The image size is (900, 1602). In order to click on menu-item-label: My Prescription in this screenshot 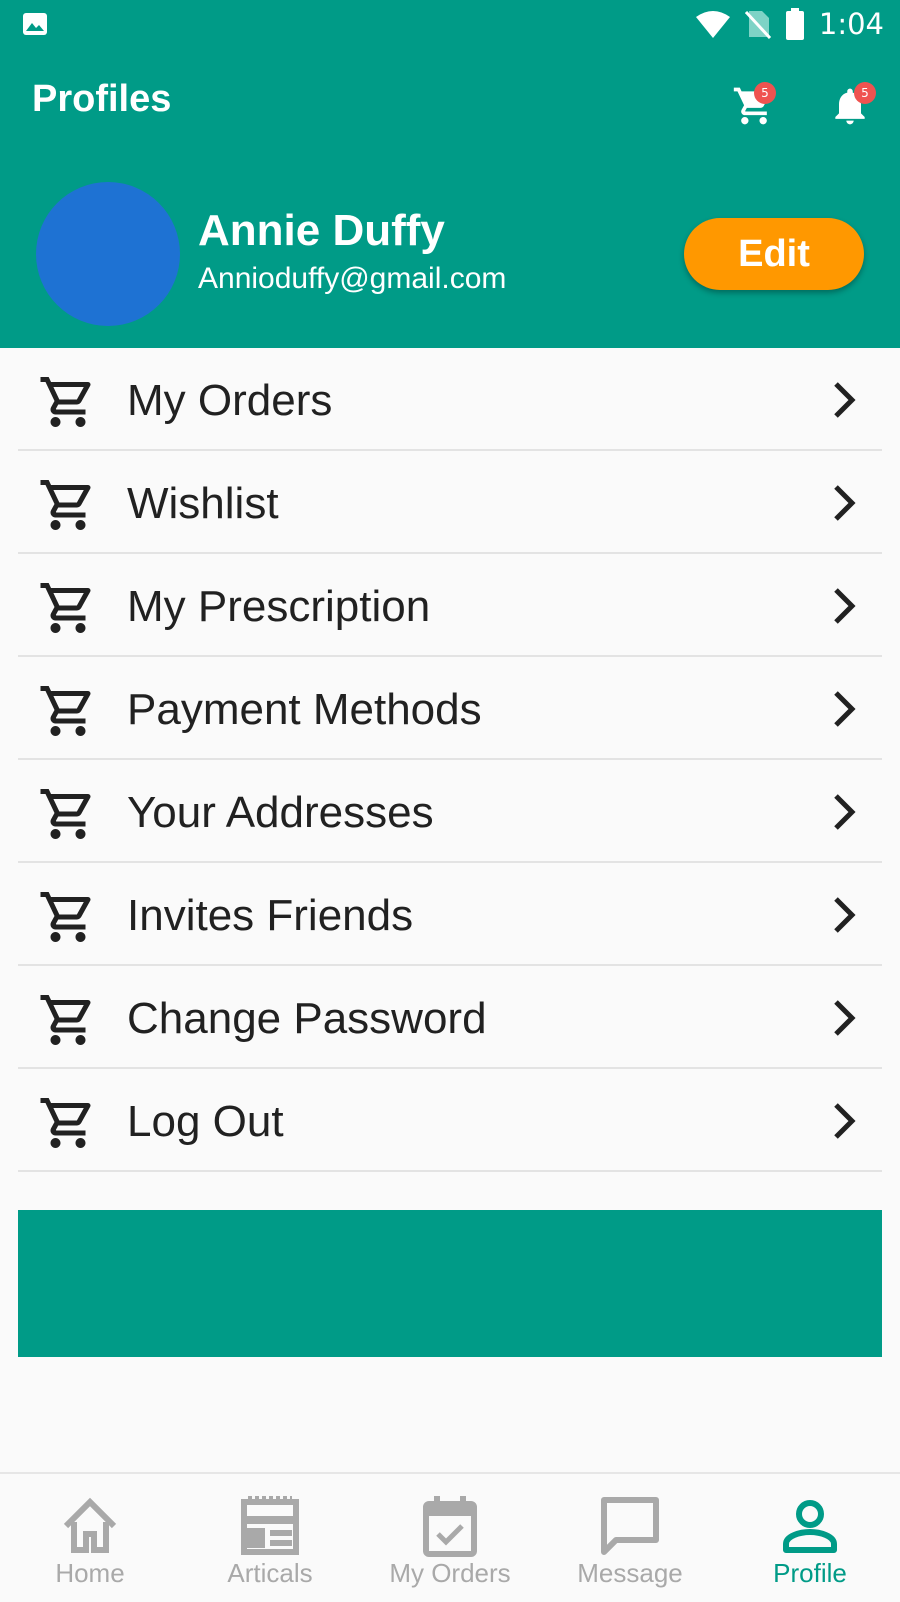, I will do `click(279, 606)`.